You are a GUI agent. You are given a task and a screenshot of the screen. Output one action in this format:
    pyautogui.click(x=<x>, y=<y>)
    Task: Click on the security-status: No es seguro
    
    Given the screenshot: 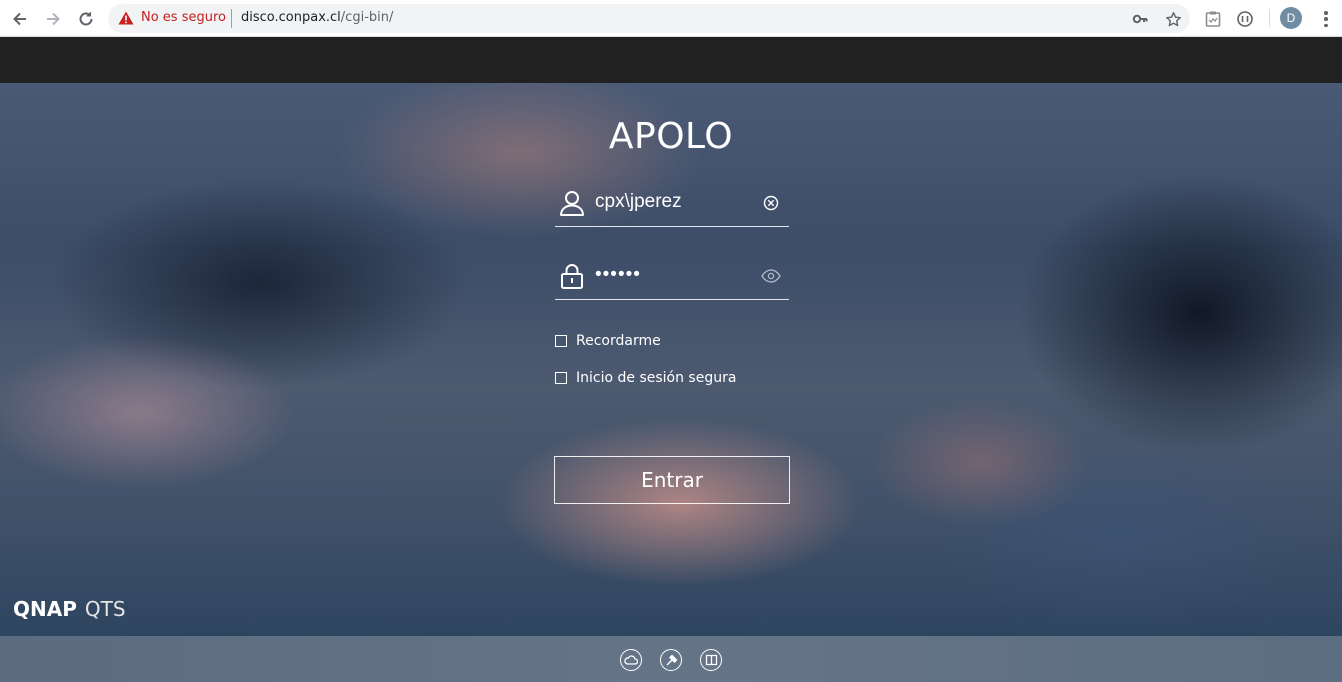 What is the action you would take?
    pyautogui.click(x=183, y=17)
    